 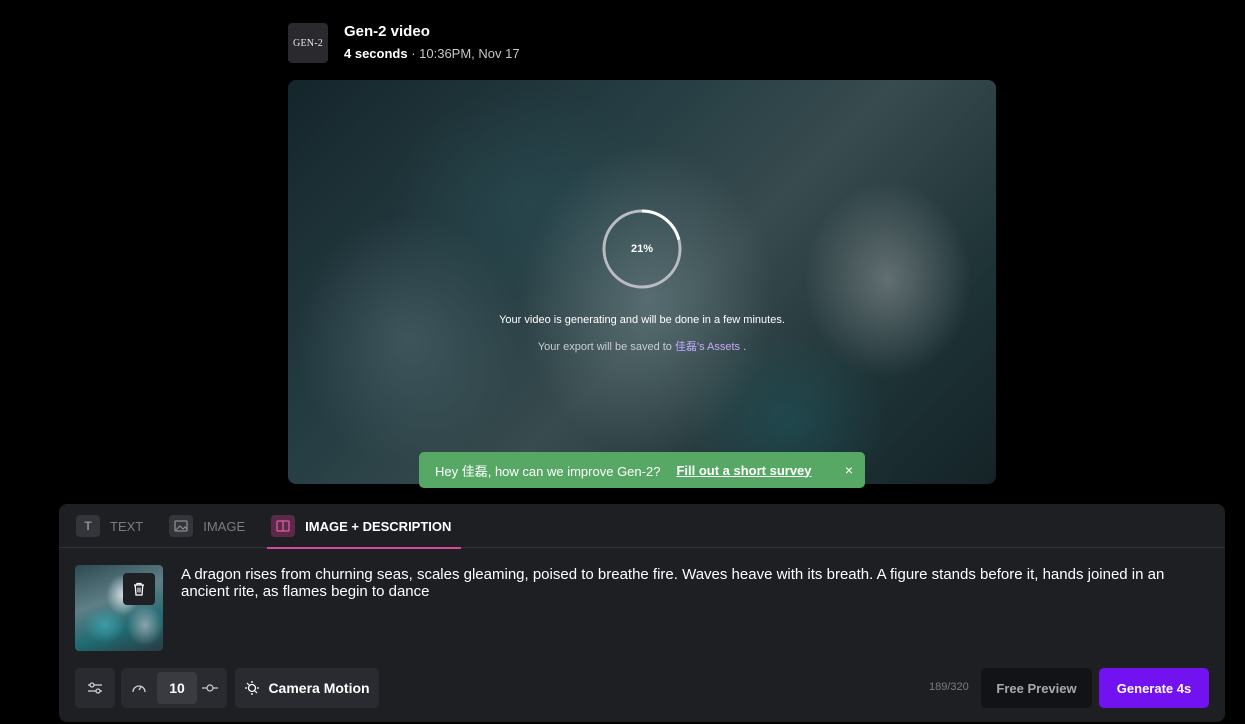 What do you see at coordinates (387, 31) in the screenshot?
I see `video-title: Gen-2 video` at bounding box center [387, 31].